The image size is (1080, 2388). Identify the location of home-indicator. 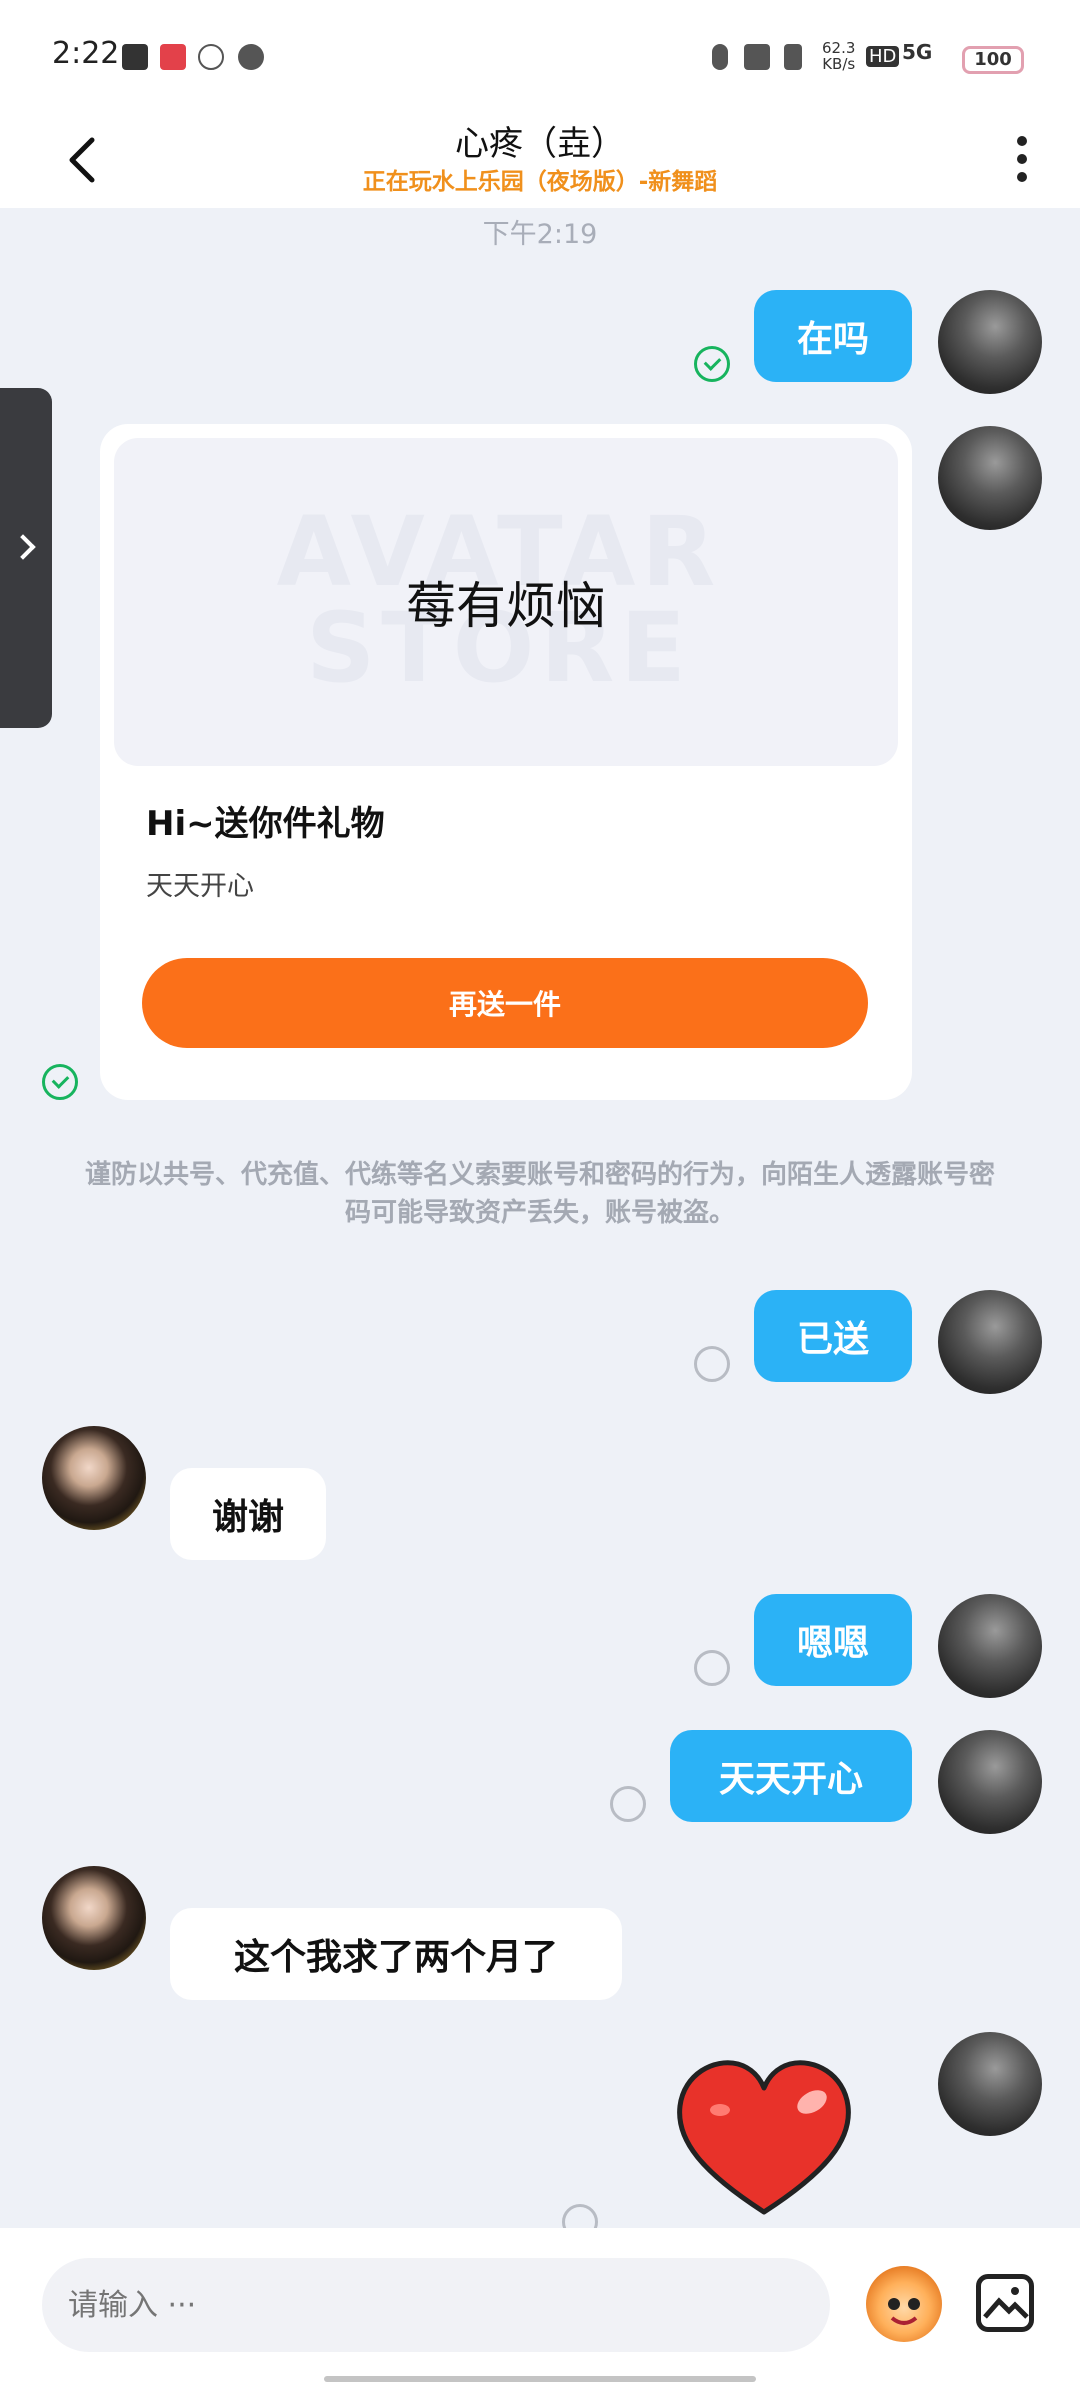
(540, 2379).